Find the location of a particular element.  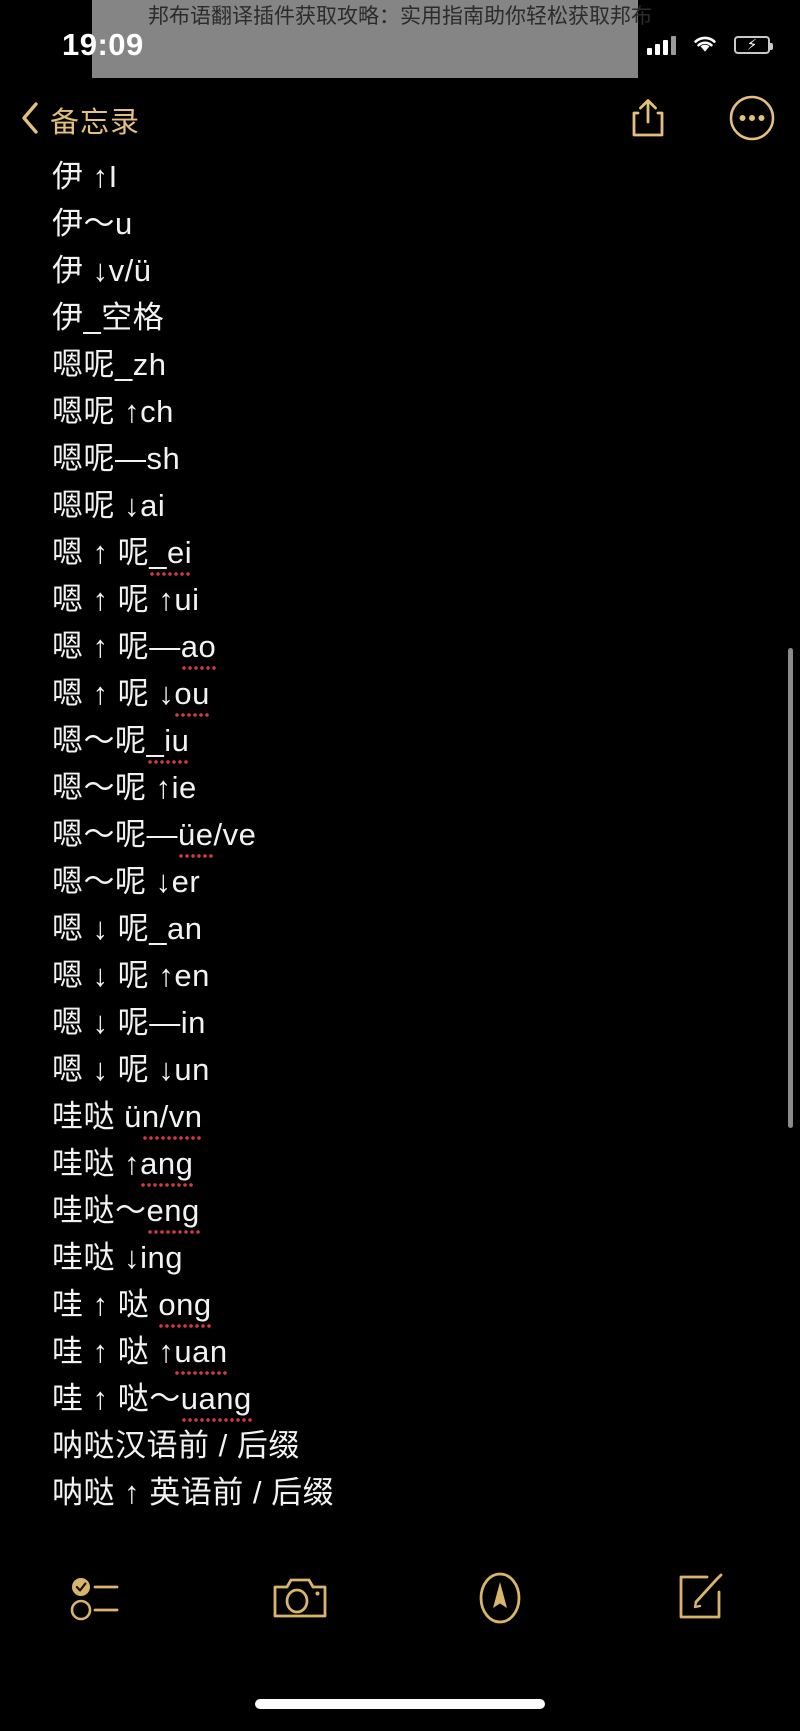

note-line-text: 嗯 ↑ 呢—ao is located at coordinates (134, 649).